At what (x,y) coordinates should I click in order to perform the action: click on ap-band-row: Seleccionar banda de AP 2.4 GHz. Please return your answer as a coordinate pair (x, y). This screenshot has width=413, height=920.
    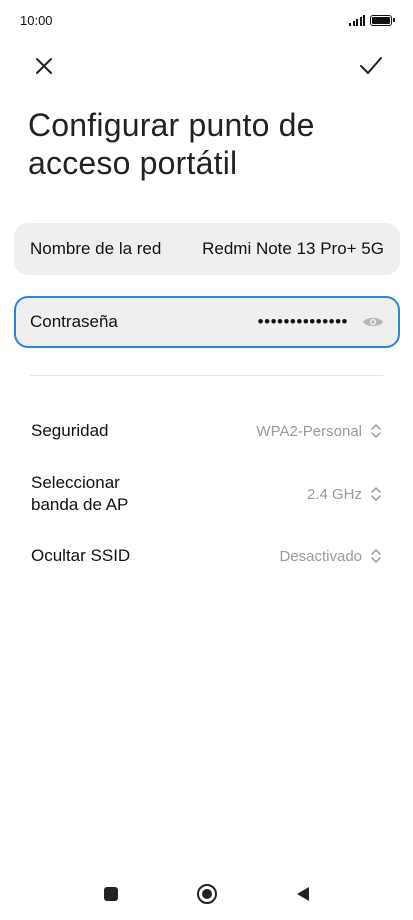
    Looking at the image, I should click on (207, 494).